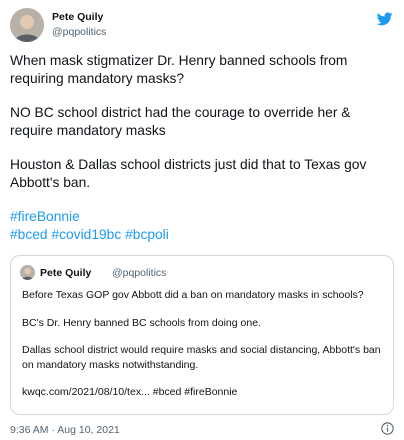  Describe the element at coordinates (29, 234) in the screenshot. I see `hashtag-link: #bced` at that location.